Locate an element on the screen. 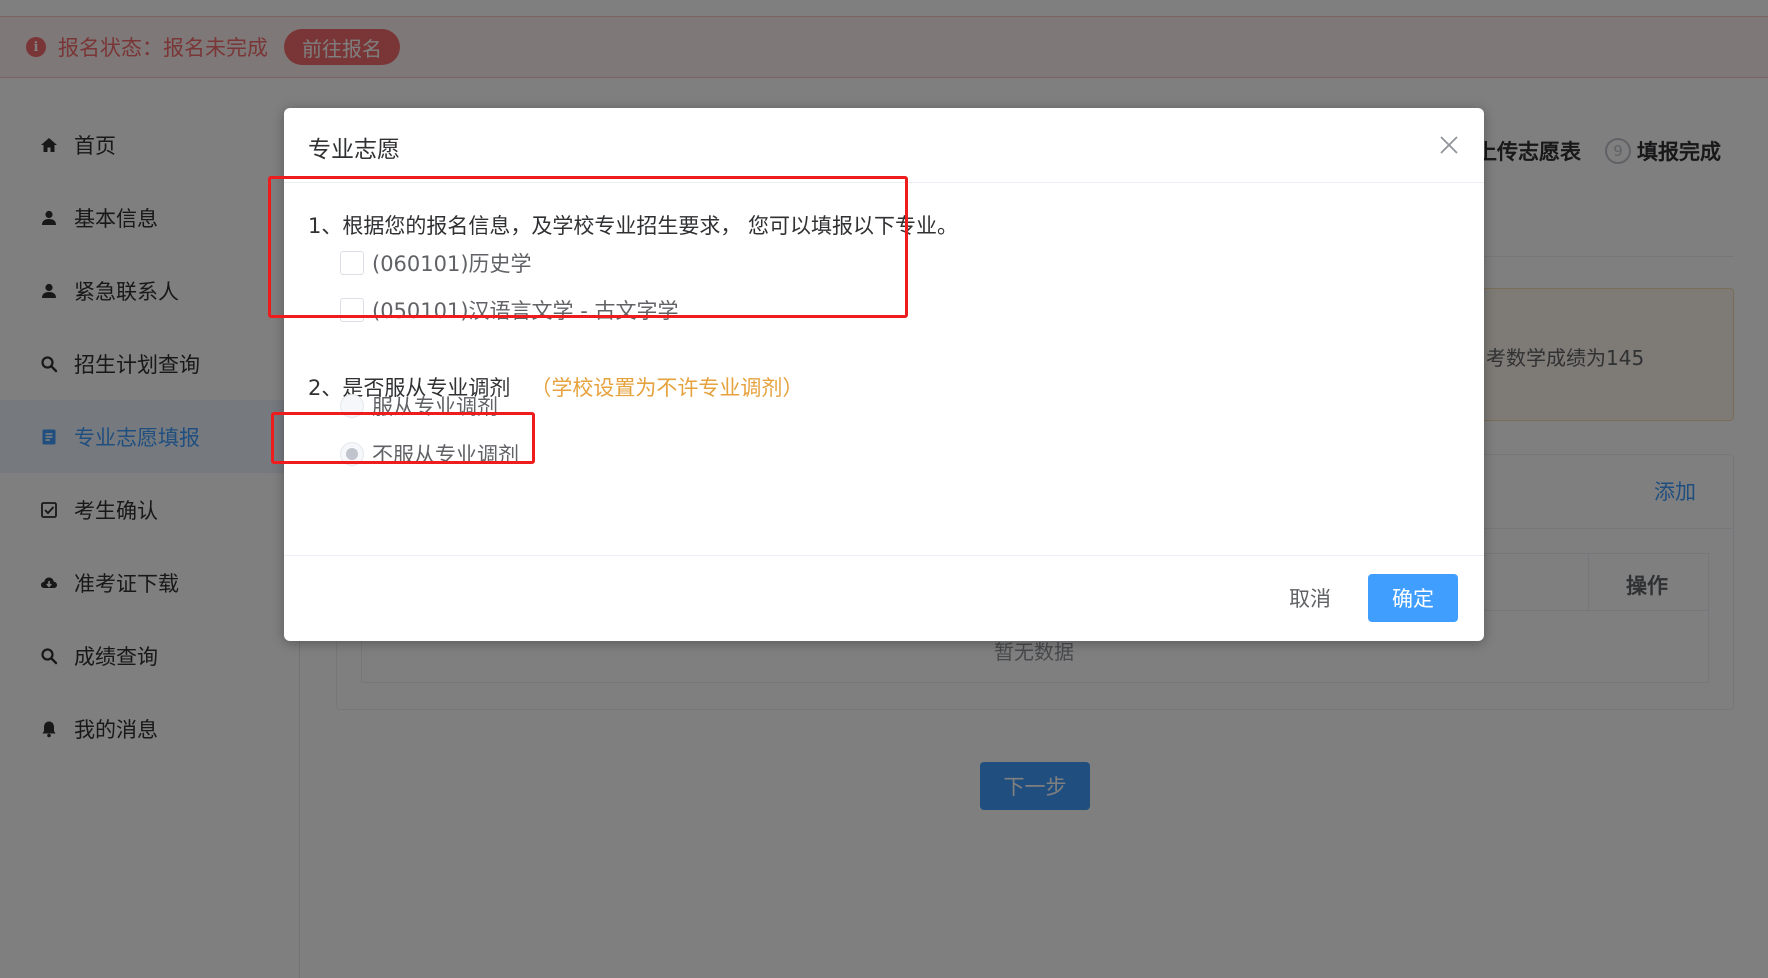  confirm-button: 确定 is located at coordinates (1413, 598).